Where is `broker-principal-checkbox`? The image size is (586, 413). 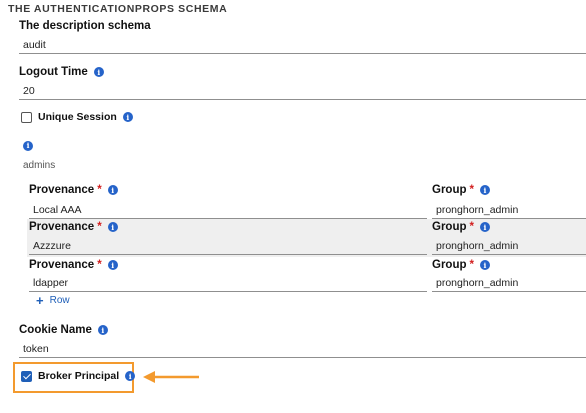
broker-principal-checkbox is located at coordinates (26, 376).